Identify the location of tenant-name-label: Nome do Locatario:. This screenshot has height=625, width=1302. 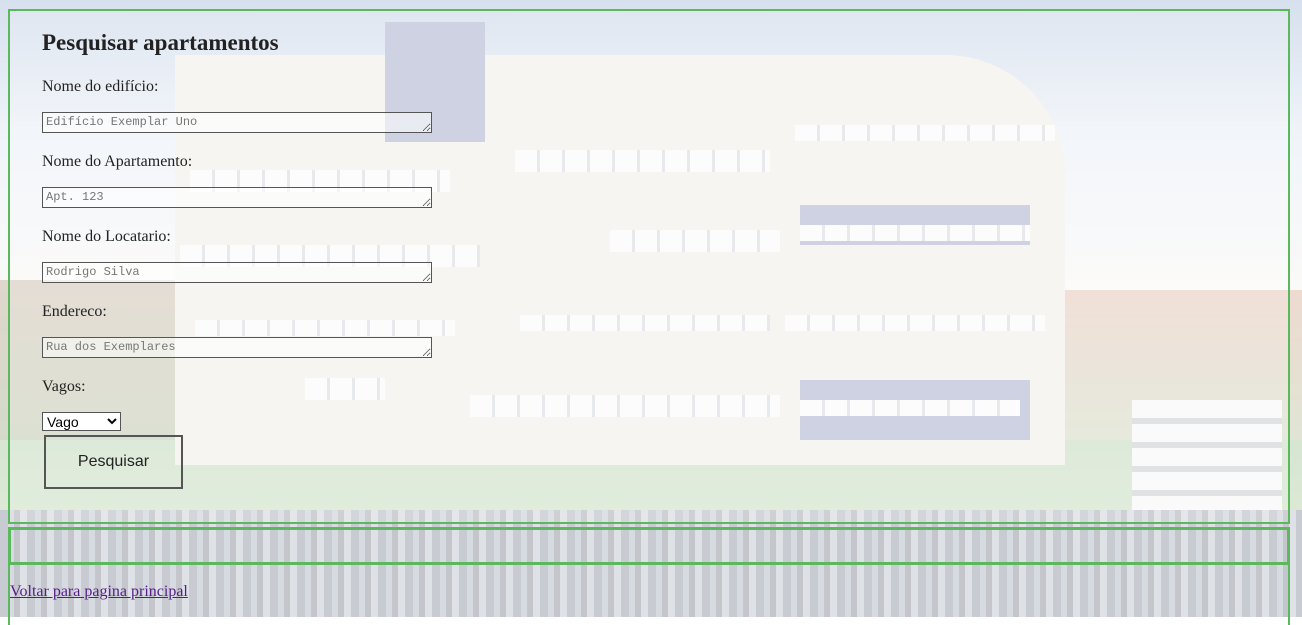
(106, 236).